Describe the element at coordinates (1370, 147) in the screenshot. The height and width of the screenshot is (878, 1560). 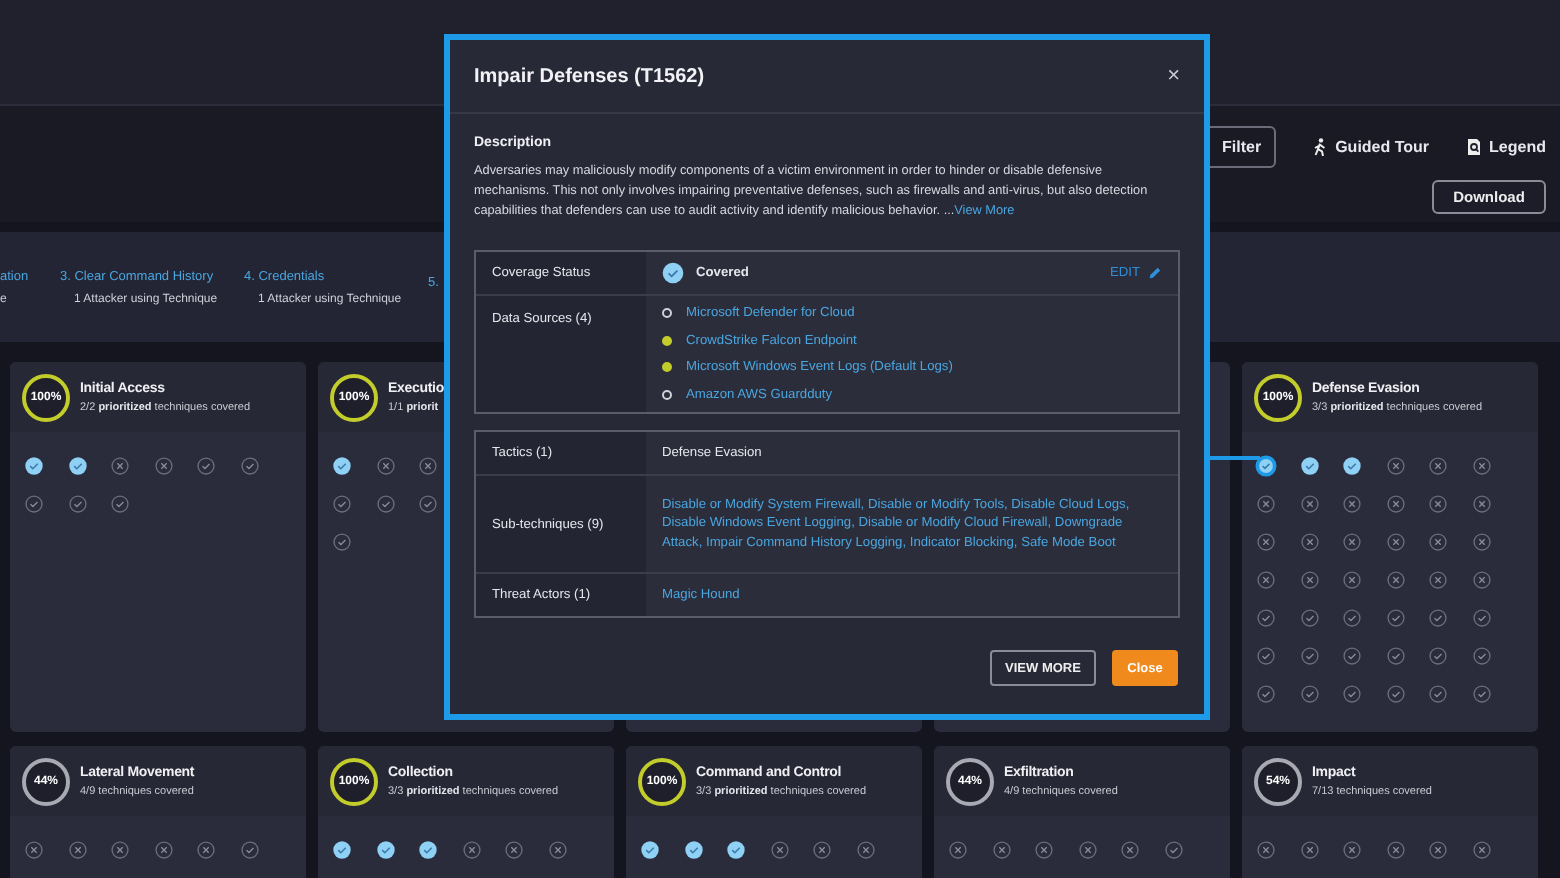
I see `guided-tour-button: Guided Tour` at that location.